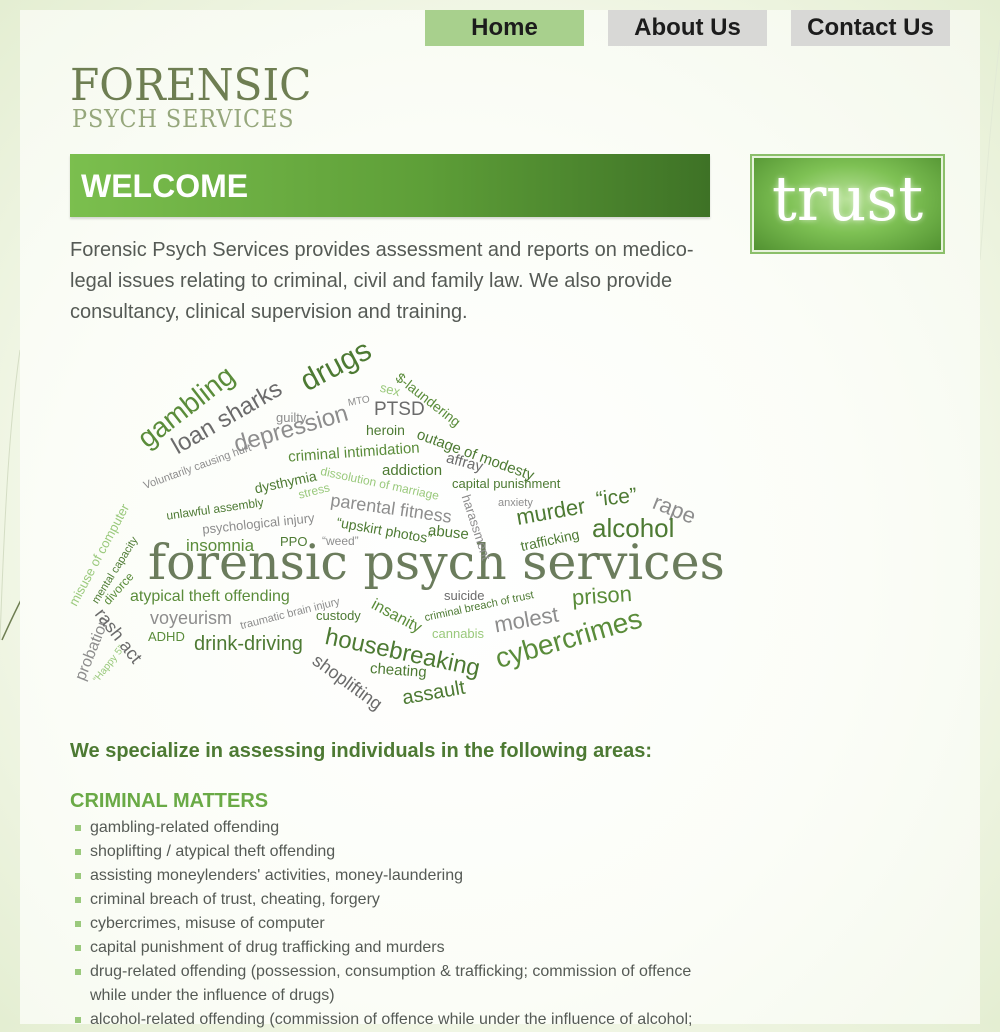  I want to click on cloud-word: criminal intimidation, so click(354, 452).